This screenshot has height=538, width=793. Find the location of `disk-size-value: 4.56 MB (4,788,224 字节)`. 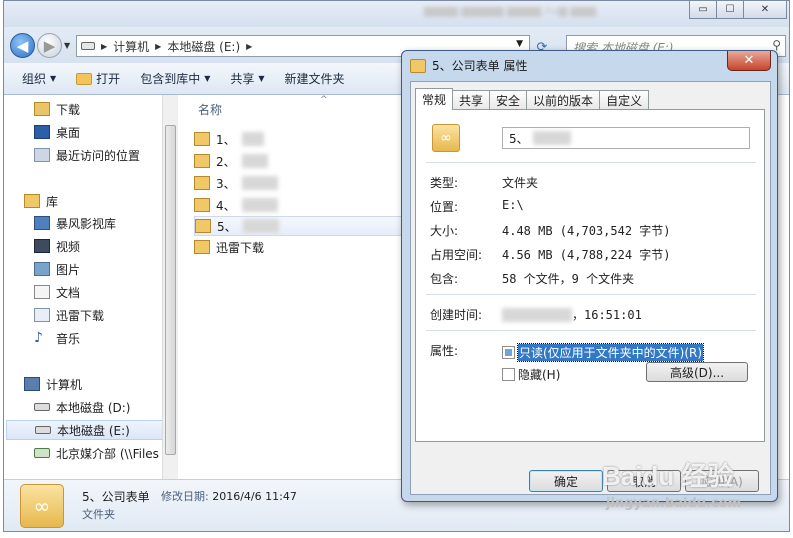

disk-size-value: 4.56 MB (4,788,224 字节) is located at coordinates (586, 255).